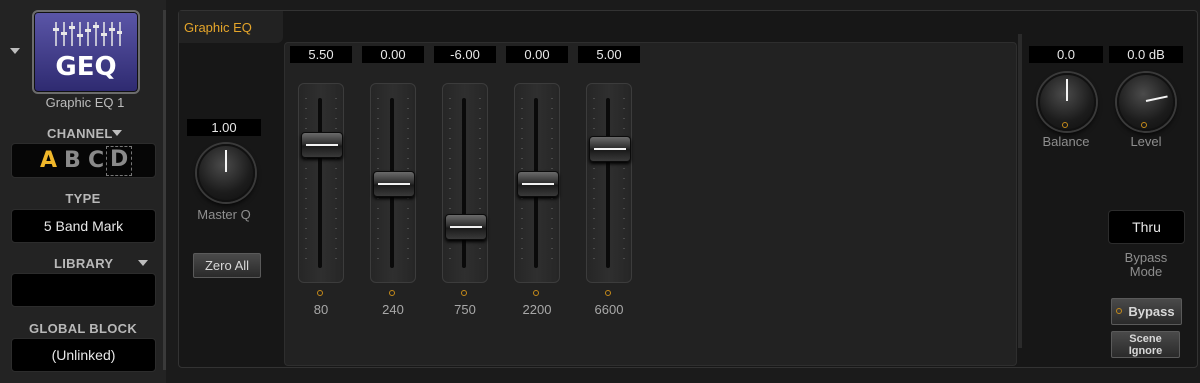 The width and height of the screenshot is (1200, 383). I want to click on band-frequency-label: 80, so click(321, 309).